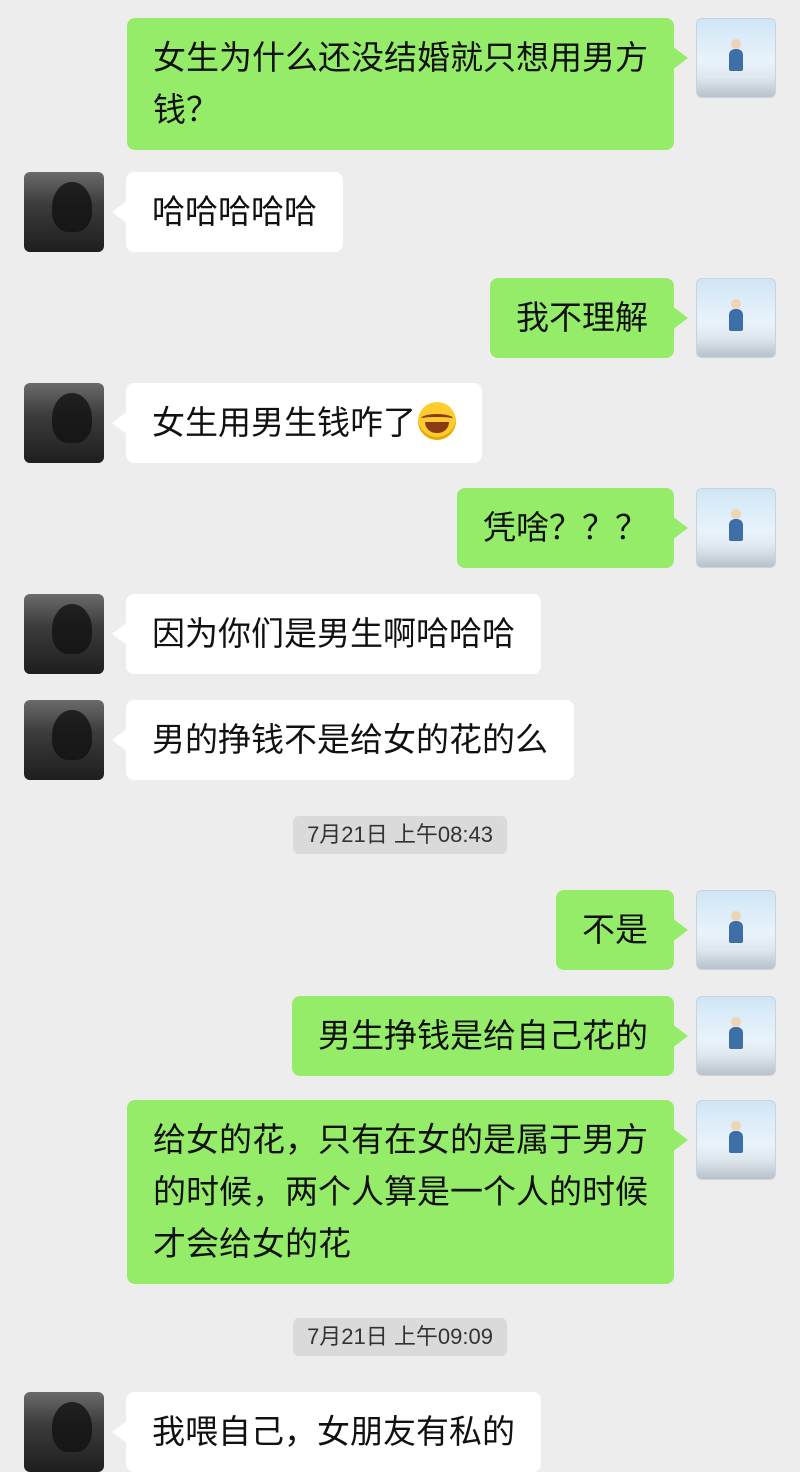 This screenshot has height=1472, width=800. I want to click on timestamp: 7月21日 上午09:09, so click(400, 1337).